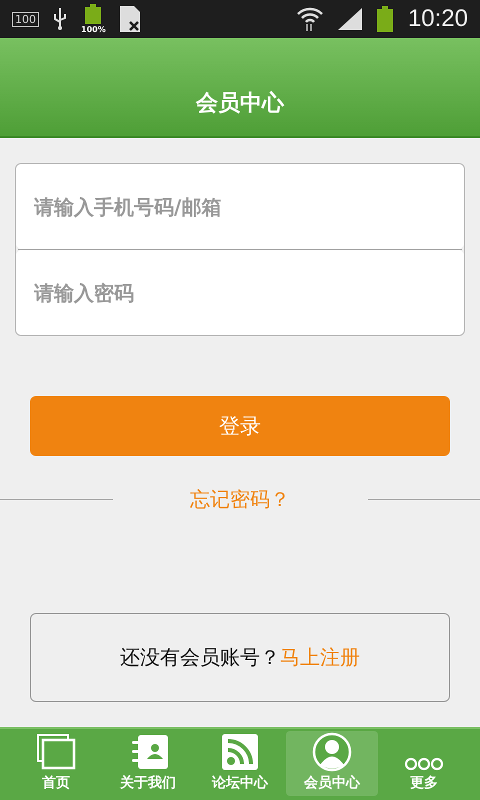 The width and height of the screenshot is (480, 800). What do you see at coordinates (240, 426) in the screenshot?
I see `login-button: 登录` at bounding box center [240, 426].